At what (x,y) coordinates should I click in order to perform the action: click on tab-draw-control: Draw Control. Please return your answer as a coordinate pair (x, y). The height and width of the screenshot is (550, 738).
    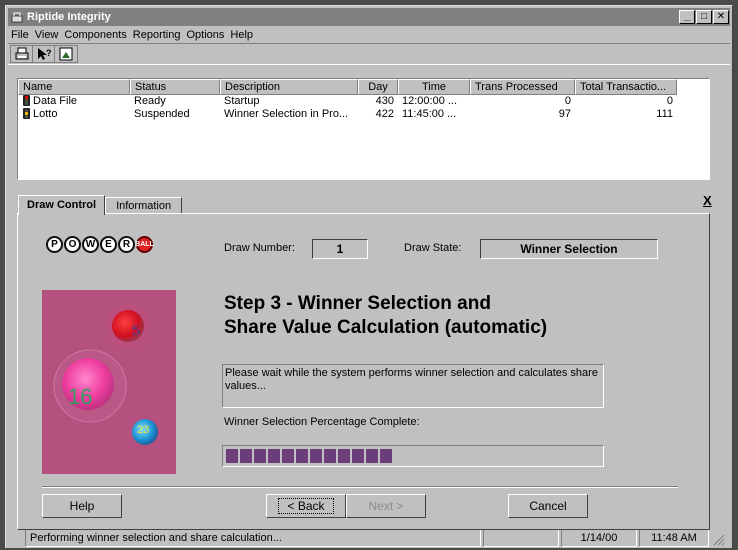
    Looking at the image, I should click on (62, 205).